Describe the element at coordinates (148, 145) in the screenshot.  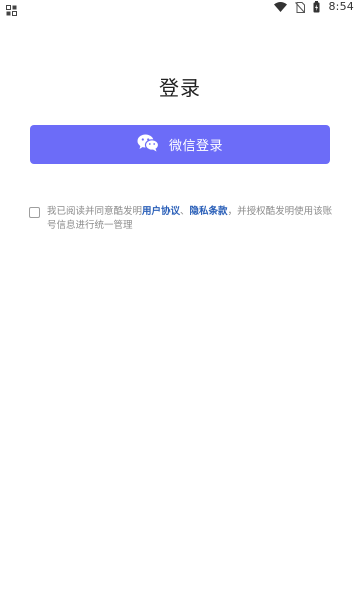
I see `wechat-icon` at that location.